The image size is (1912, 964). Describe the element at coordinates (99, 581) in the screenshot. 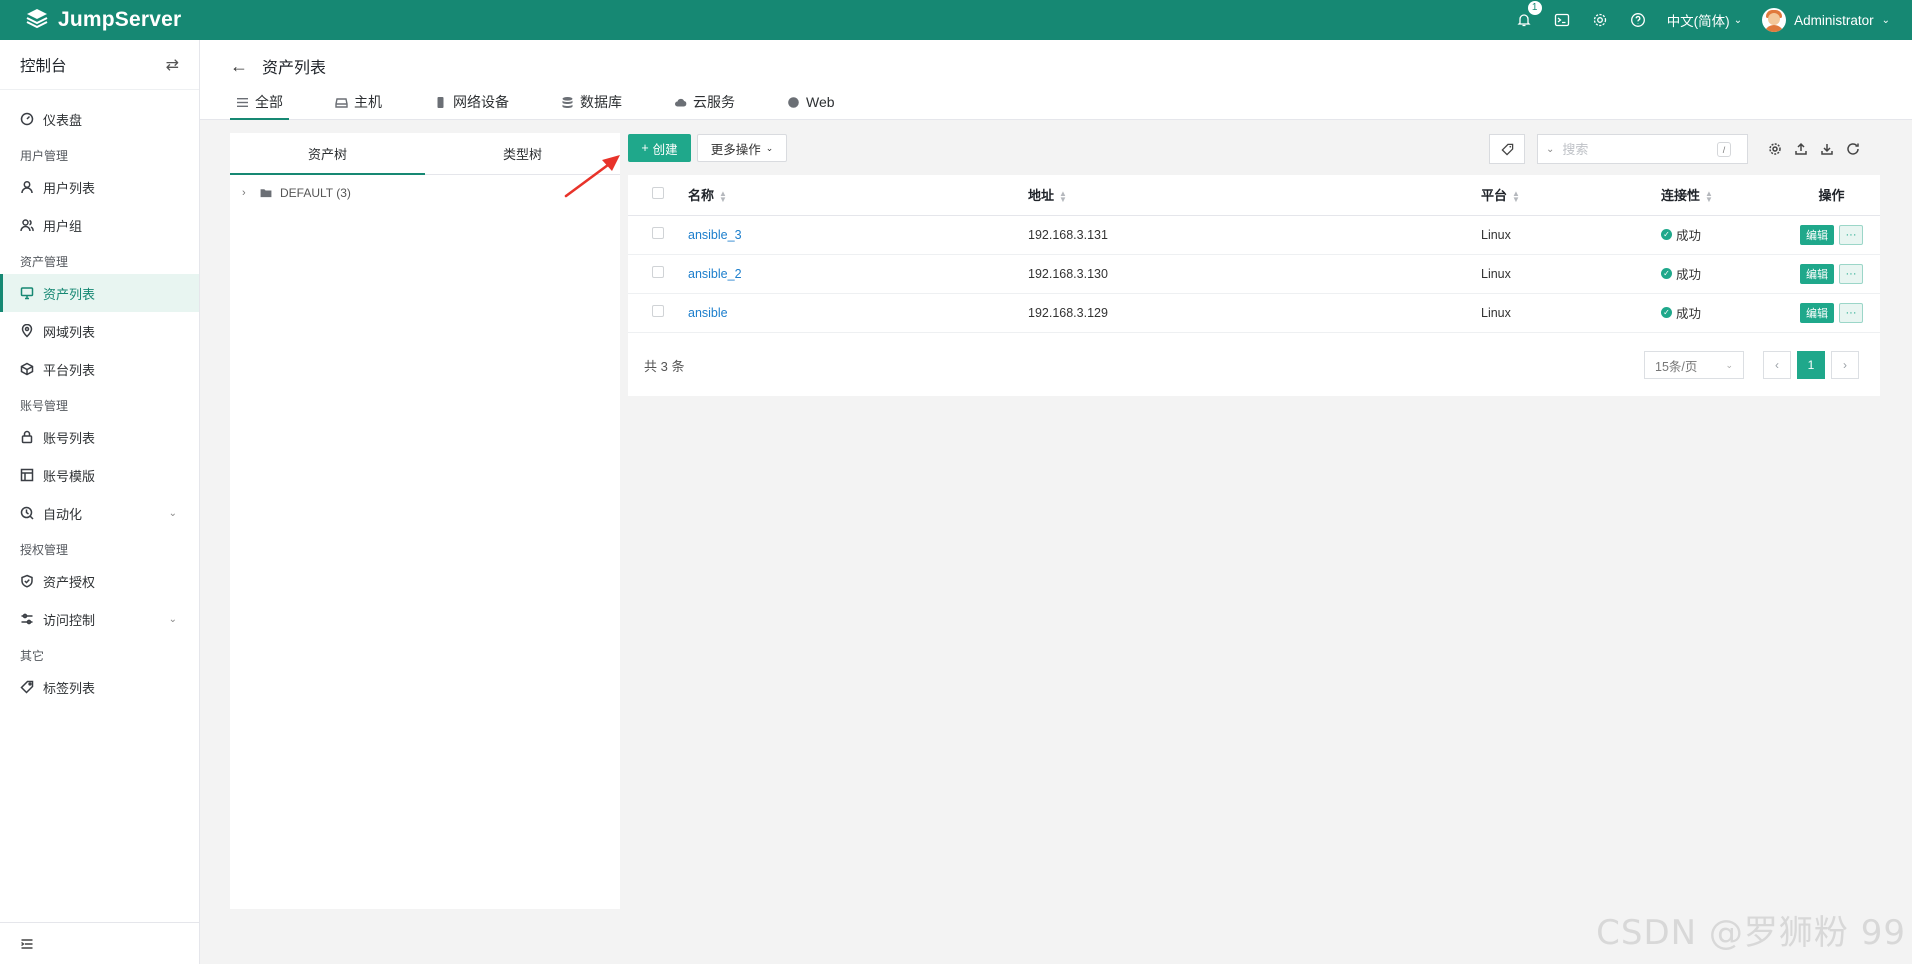

I see `sidebar-item-asset-permission: 资产授权` at that location.